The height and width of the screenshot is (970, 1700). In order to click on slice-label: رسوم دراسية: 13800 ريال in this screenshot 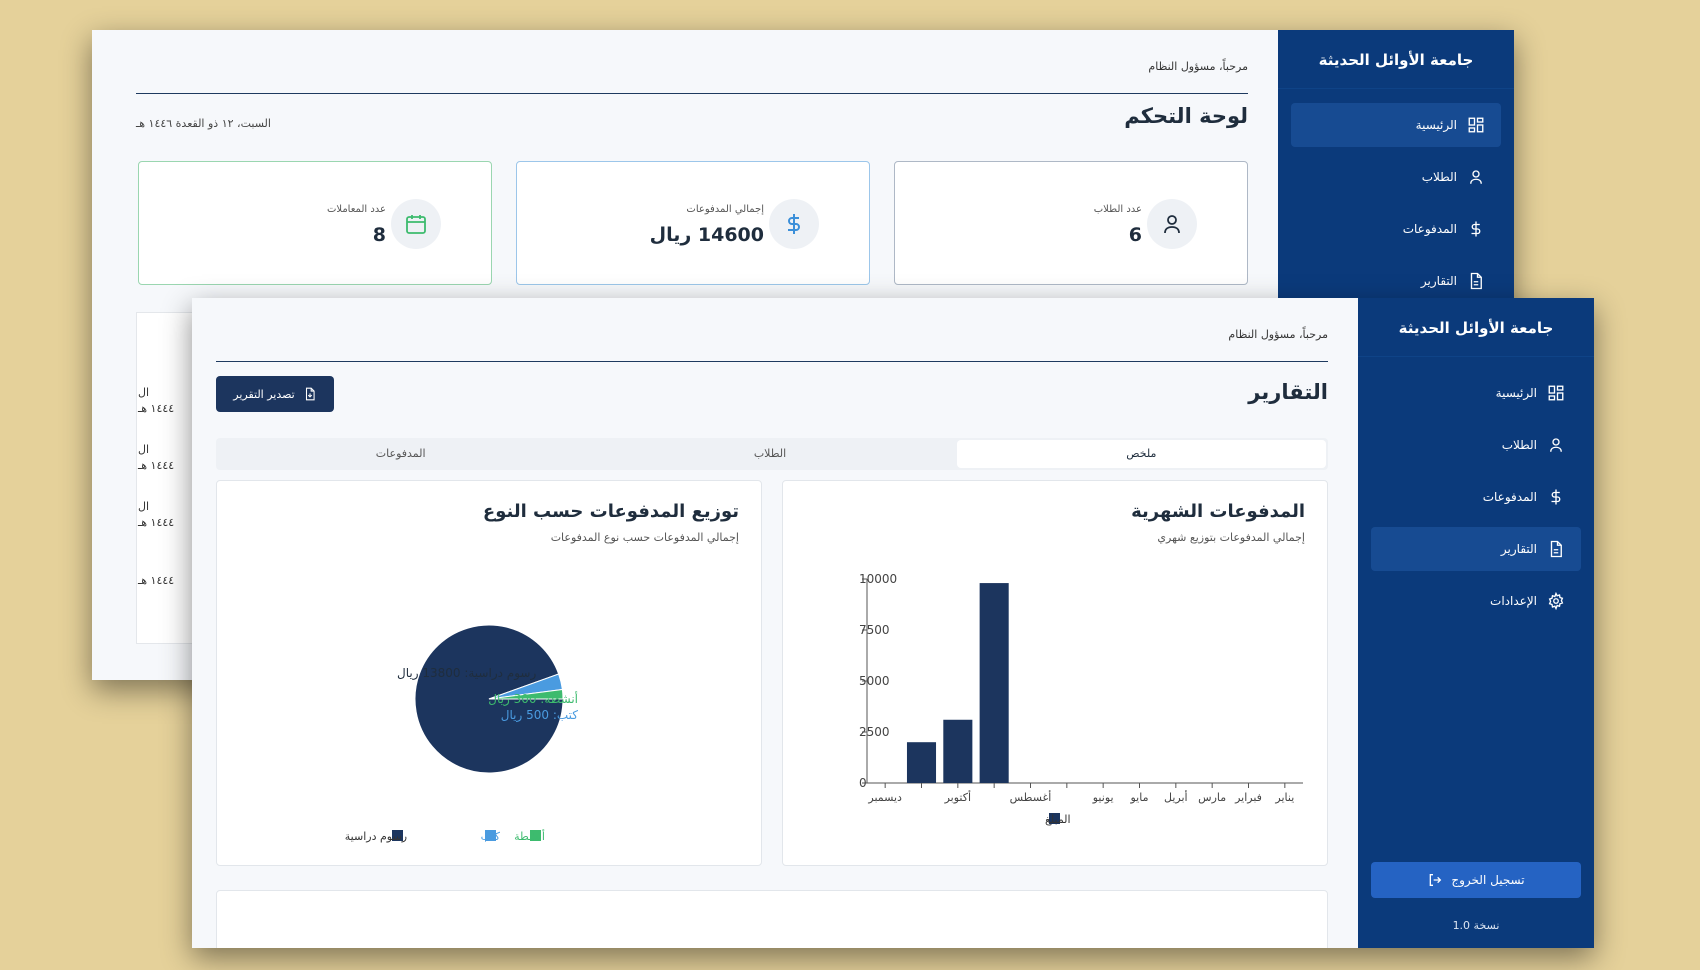, I will do `click(466, 673)`.